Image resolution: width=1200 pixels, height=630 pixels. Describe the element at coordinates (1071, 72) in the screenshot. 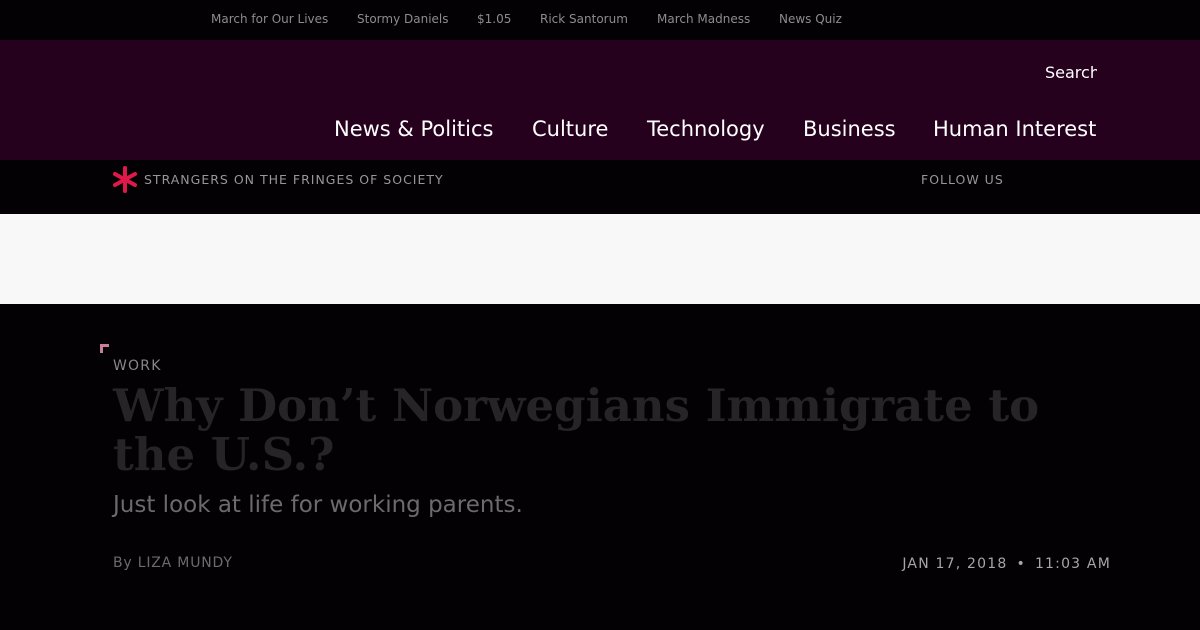

I see `search-button: Search` at that location.